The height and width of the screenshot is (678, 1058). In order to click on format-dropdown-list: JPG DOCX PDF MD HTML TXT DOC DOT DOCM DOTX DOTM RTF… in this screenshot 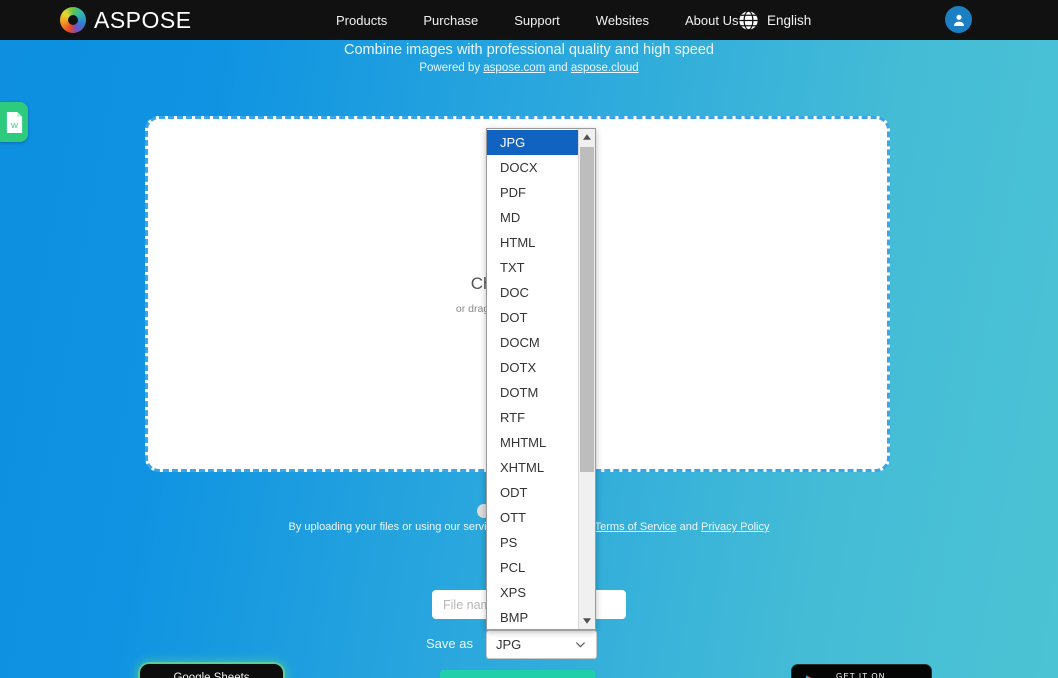, I will do `click(541, 379)`.